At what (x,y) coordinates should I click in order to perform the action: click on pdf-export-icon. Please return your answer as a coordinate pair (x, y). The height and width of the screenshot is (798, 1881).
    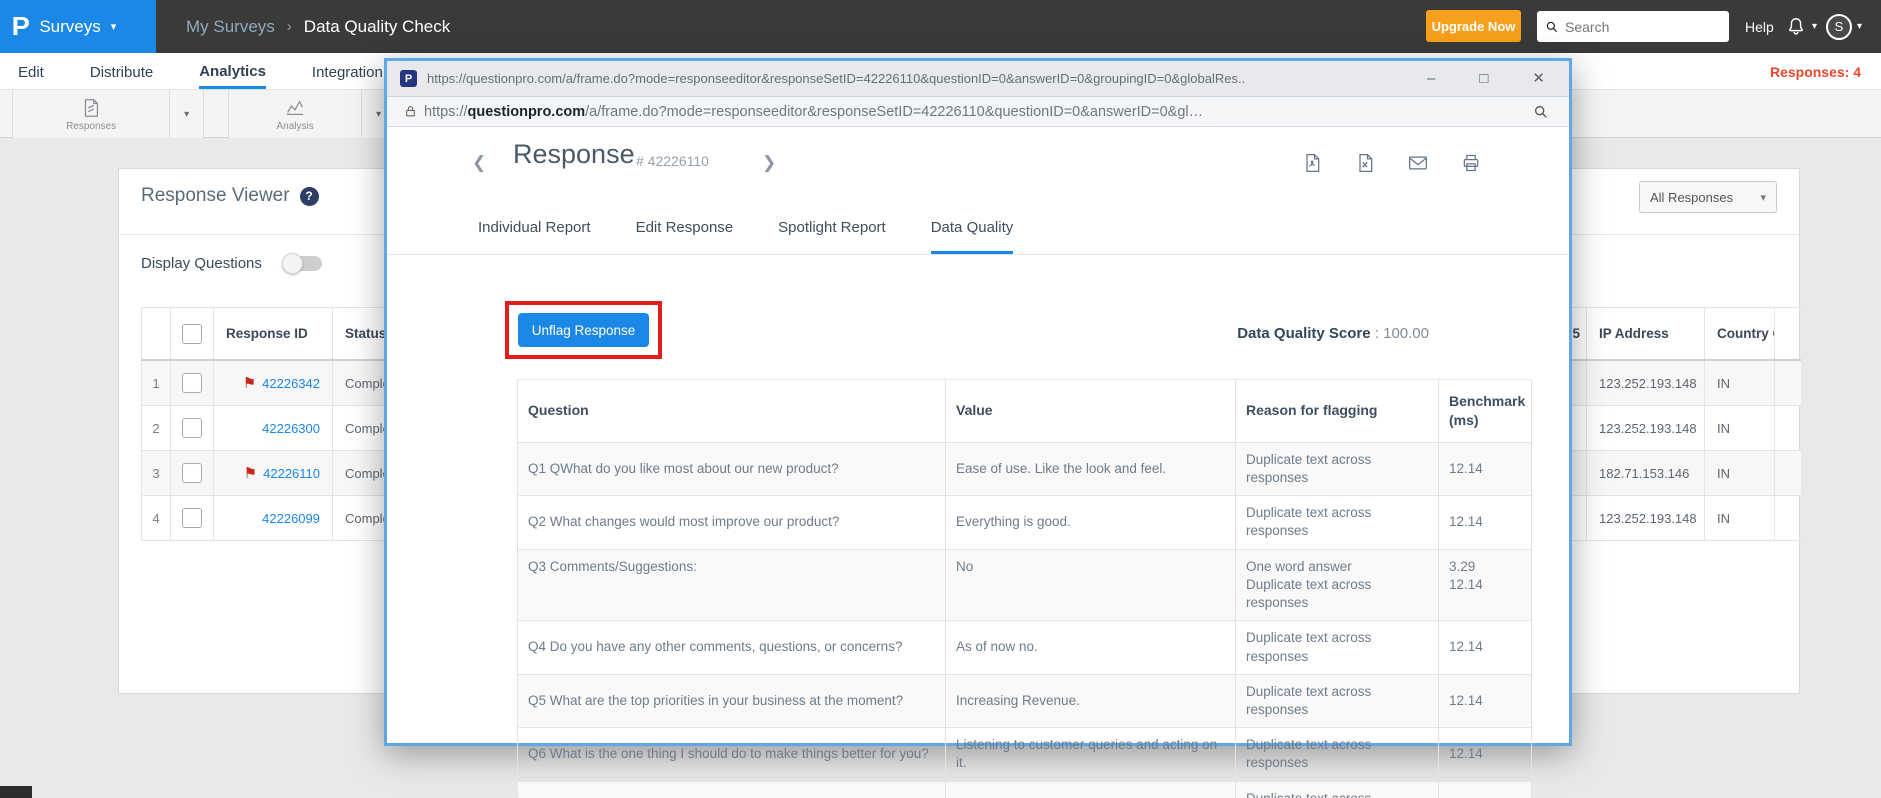
    Looking at the image, I should click on (1312, 163).